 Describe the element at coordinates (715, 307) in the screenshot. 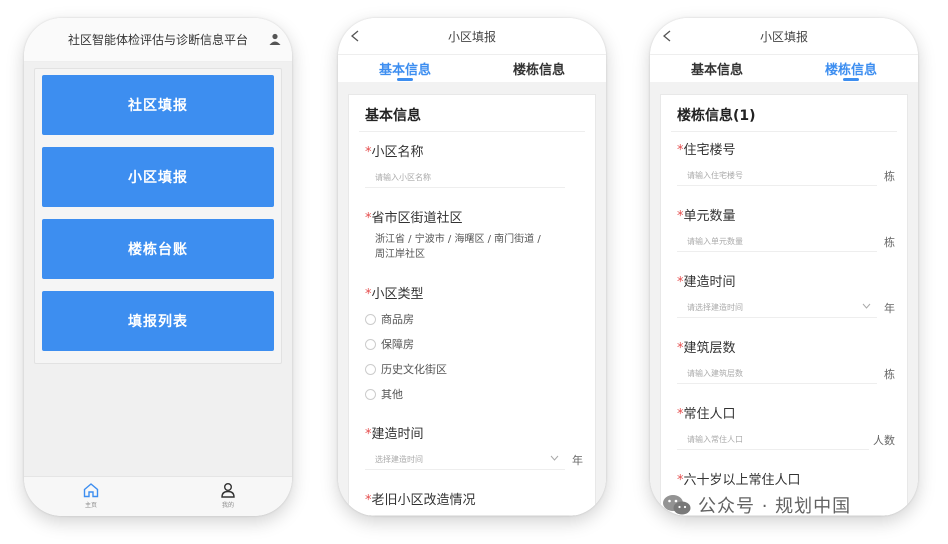

I see `placeholder: 请选择建造时间` at that location.